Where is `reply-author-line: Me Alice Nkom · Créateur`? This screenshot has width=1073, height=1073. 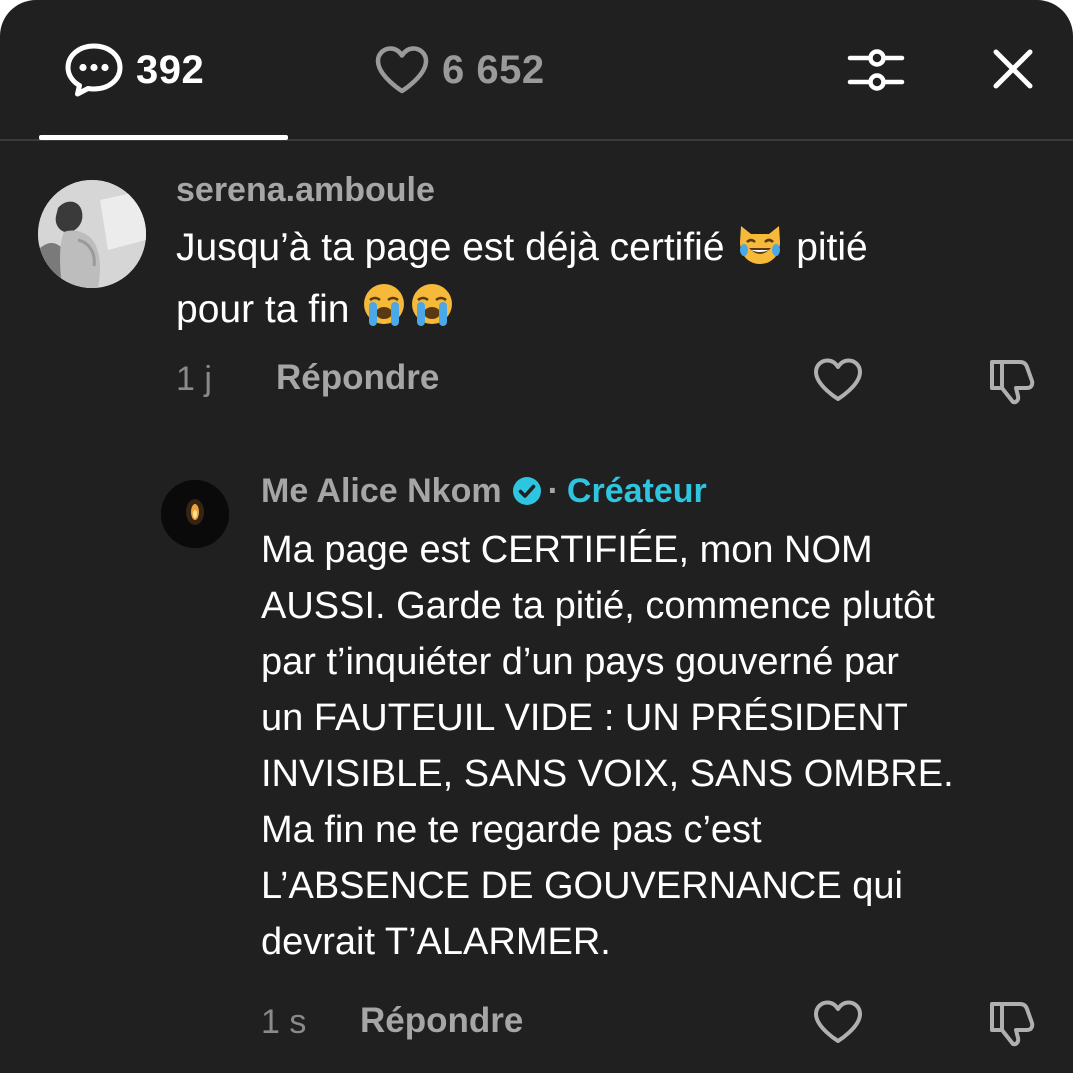
reply-author-line: Me Alice Nkom · Créateur is located at coordinates (484, 491).